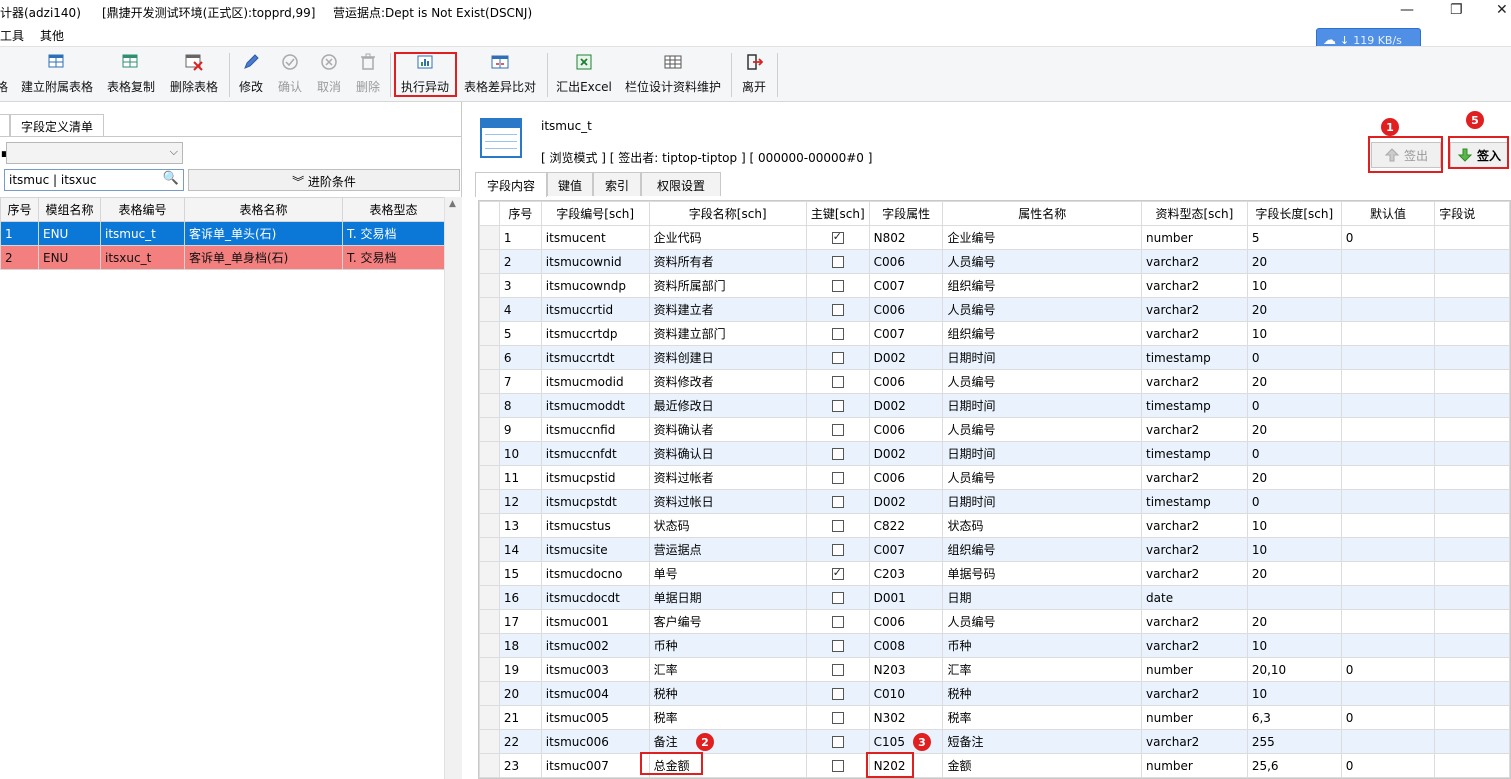 The image size is (1511, 779). I want to click on table-row: 14 itsmucsite 营运据点 C007 组织编号 varchar2 10, so click(994, 549).